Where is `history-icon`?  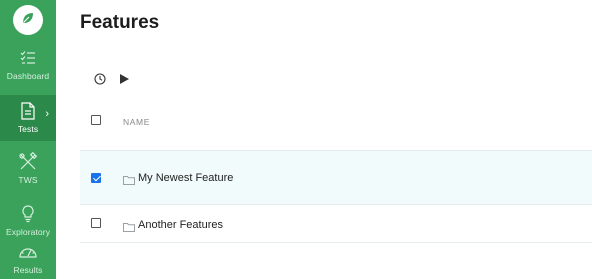
history-icon is located at coordinates (100, 79).